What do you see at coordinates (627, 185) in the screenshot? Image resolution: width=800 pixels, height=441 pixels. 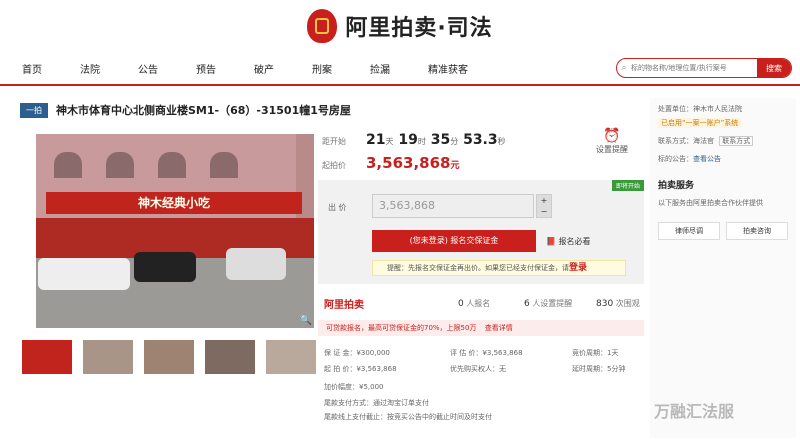 I see `status-badge: 即将开始` at bounding box center [627, 185].